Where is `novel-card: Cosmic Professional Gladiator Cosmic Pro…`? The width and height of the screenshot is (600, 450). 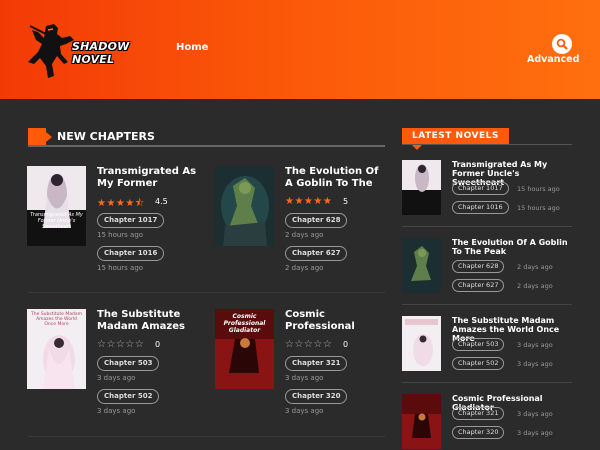 novel-card: Cosmic Professional Gladiator Cosmic Pro… is located at coordinates (302, 369).